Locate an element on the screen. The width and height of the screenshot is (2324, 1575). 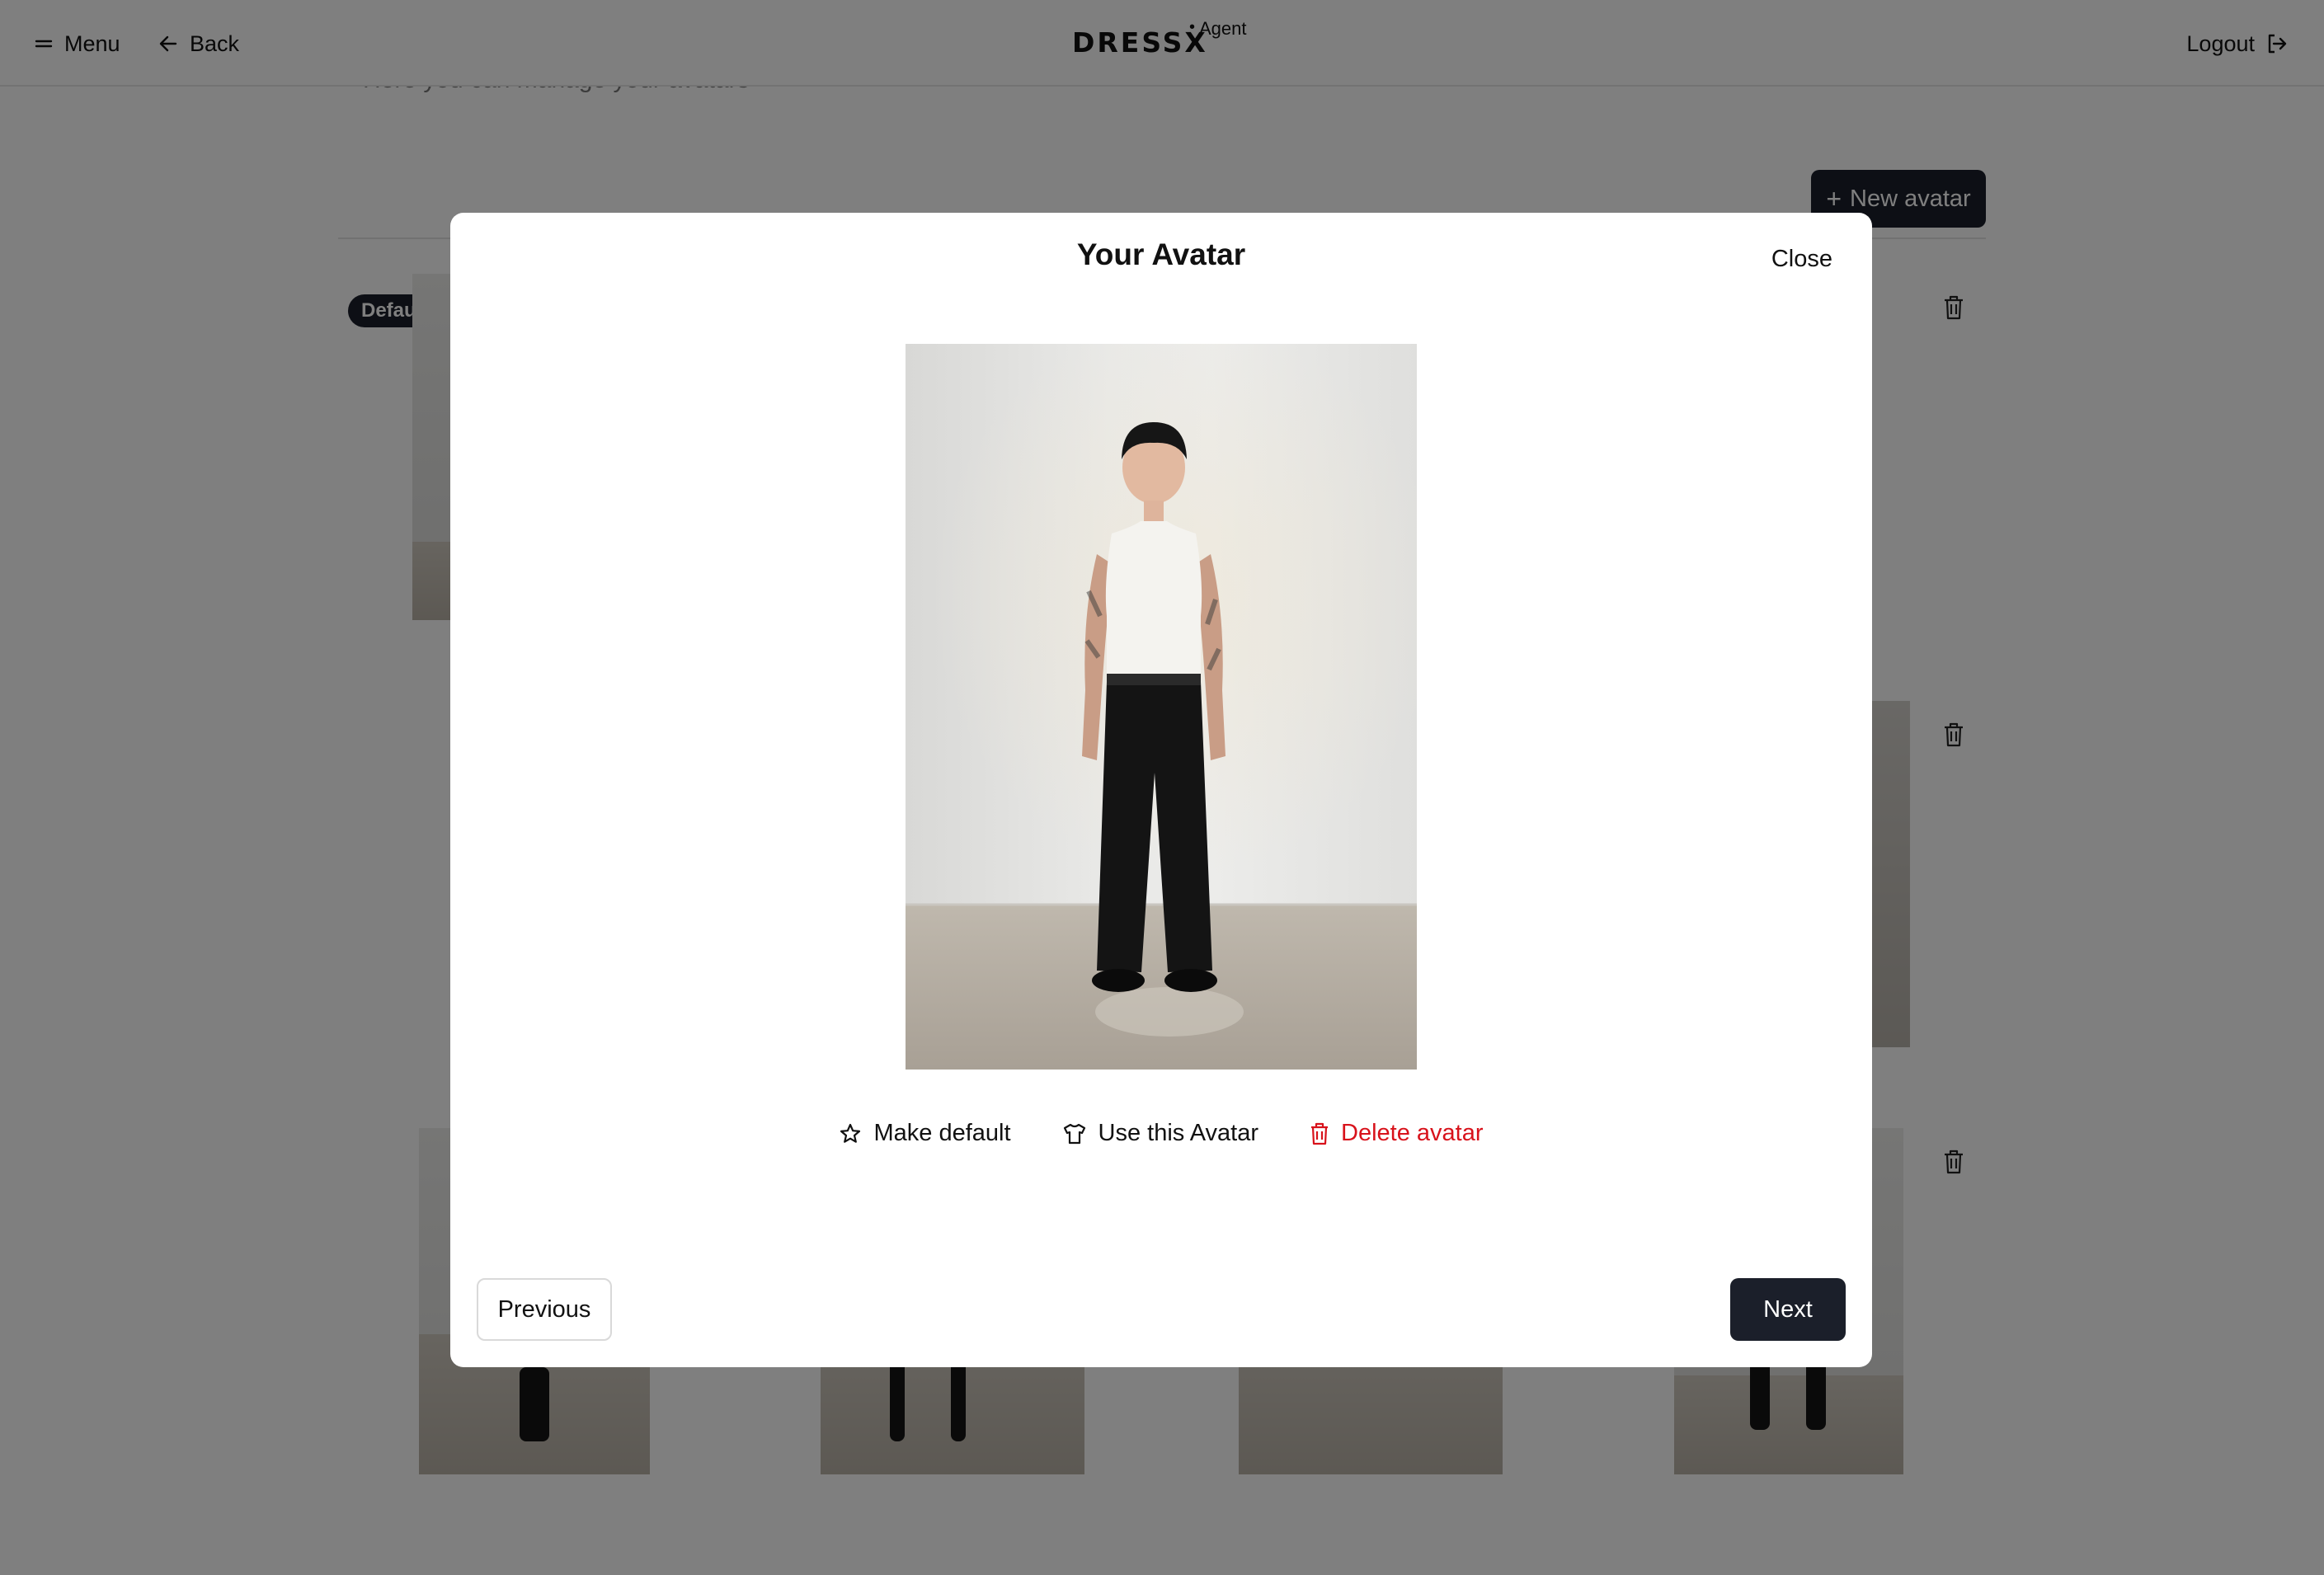
avatar-illustration is located at coordinates (1162, 707).